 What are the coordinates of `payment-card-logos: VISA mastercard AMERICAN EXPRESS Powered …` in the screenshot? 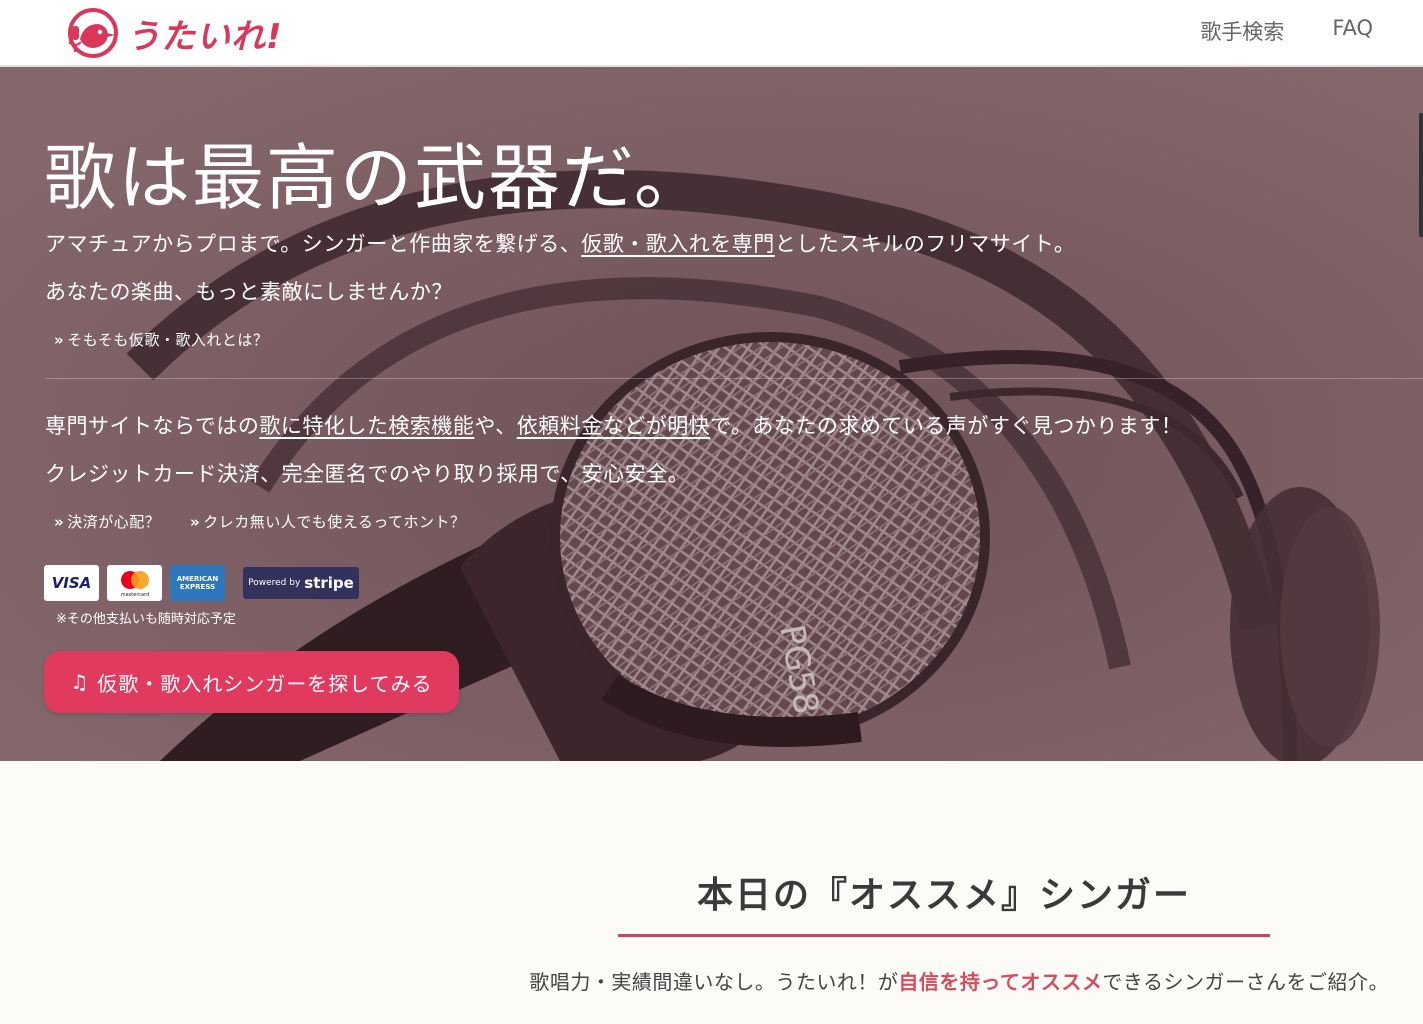 It's located at (201, 583).